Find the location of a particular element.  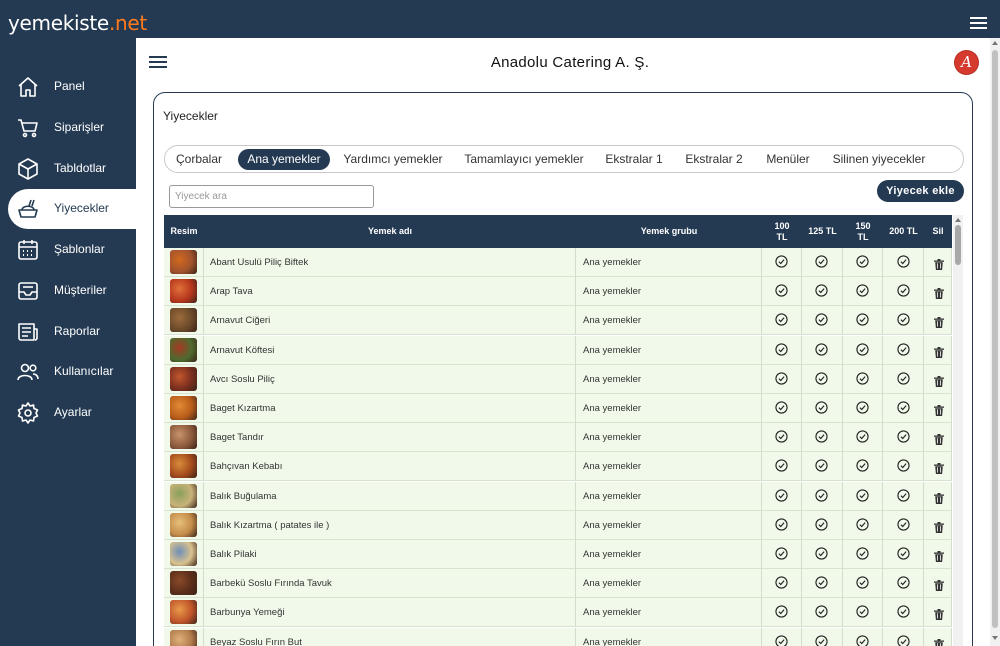

table-row: Arnavut Köftesi Ana yemekler is located at coordinates (558, 350).